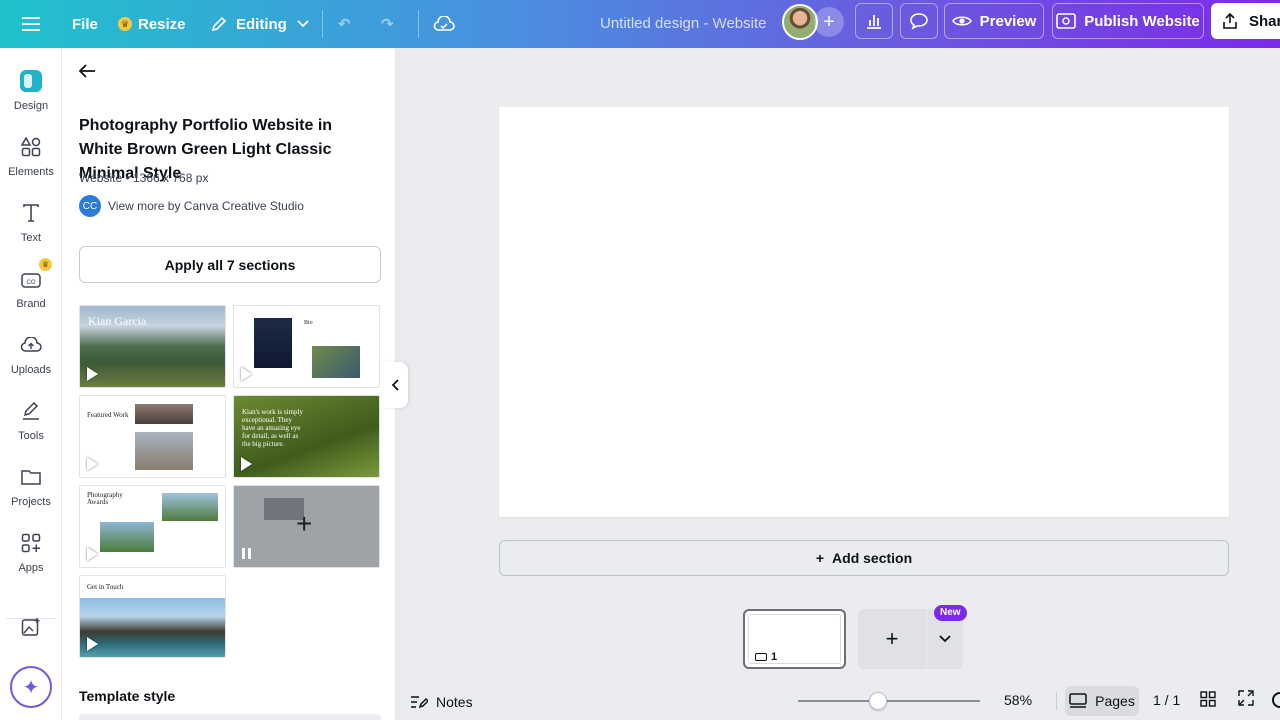  Describe the element at coordinates (31, 81) in the screenshot. I see `design-icon` at that location.